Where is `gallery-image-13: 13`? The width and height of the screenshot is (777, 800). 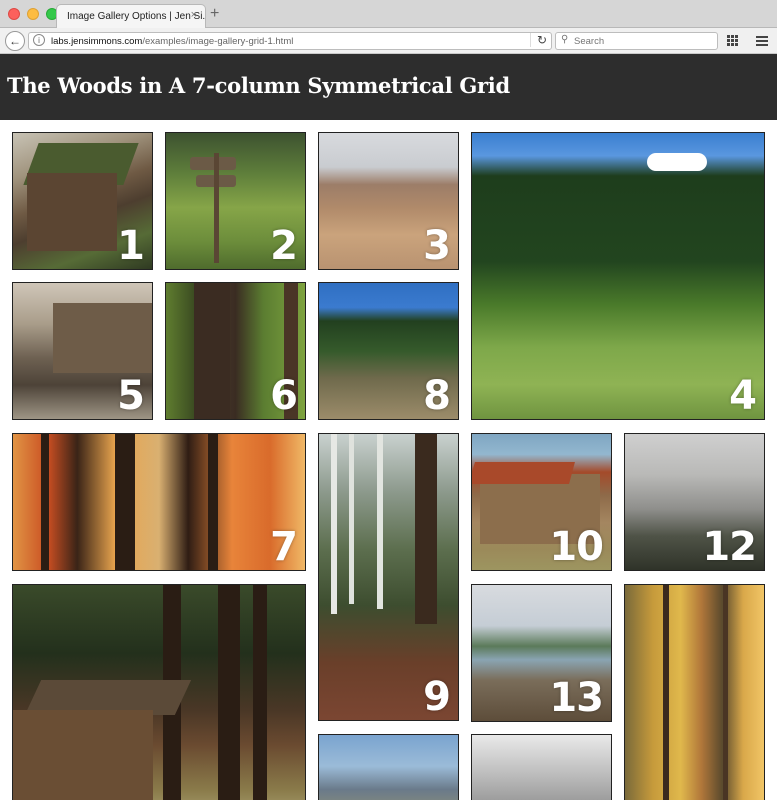 gallery-image-13: 13 is located at coordinates (541, 653).